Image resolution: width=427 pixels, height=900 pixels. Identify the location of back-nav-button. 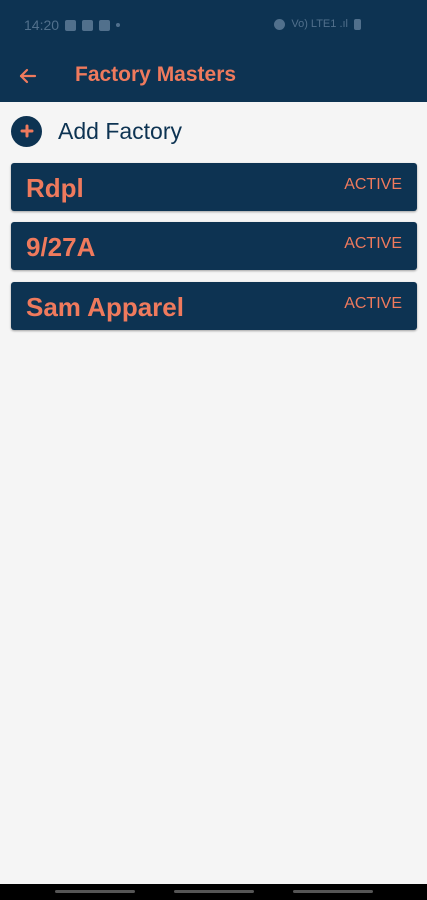
(333, 891).